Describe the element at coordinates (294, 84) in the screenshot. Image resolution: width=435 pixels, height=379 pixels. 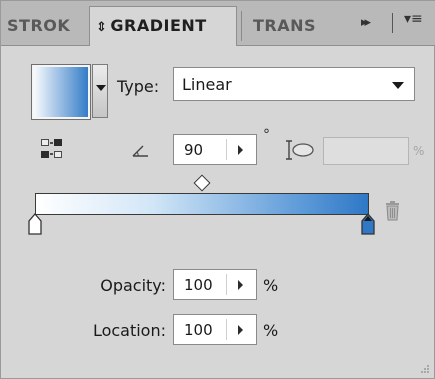
I see `type-select: Linear` at that location.